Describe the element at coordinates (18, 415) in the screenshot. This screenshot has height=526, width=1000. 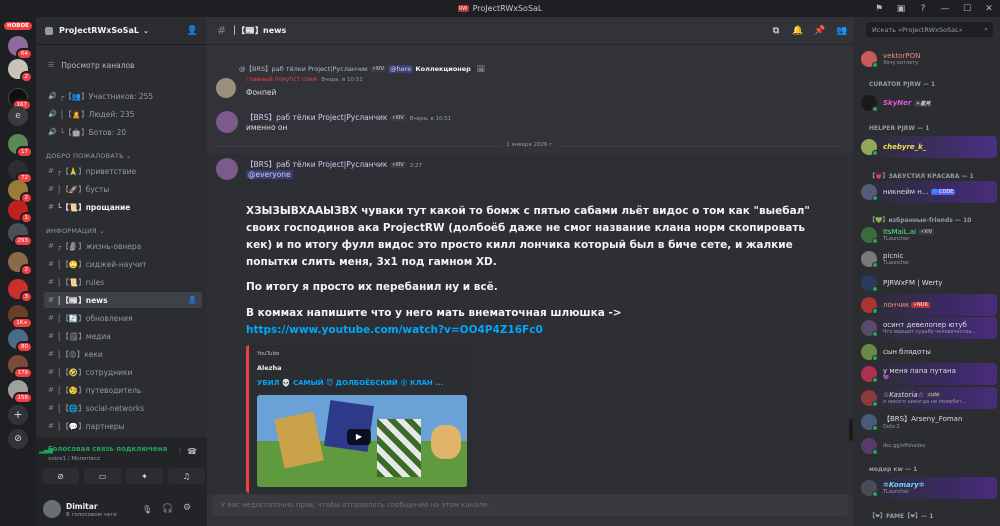
I see `add-server-icon: +` at that location.